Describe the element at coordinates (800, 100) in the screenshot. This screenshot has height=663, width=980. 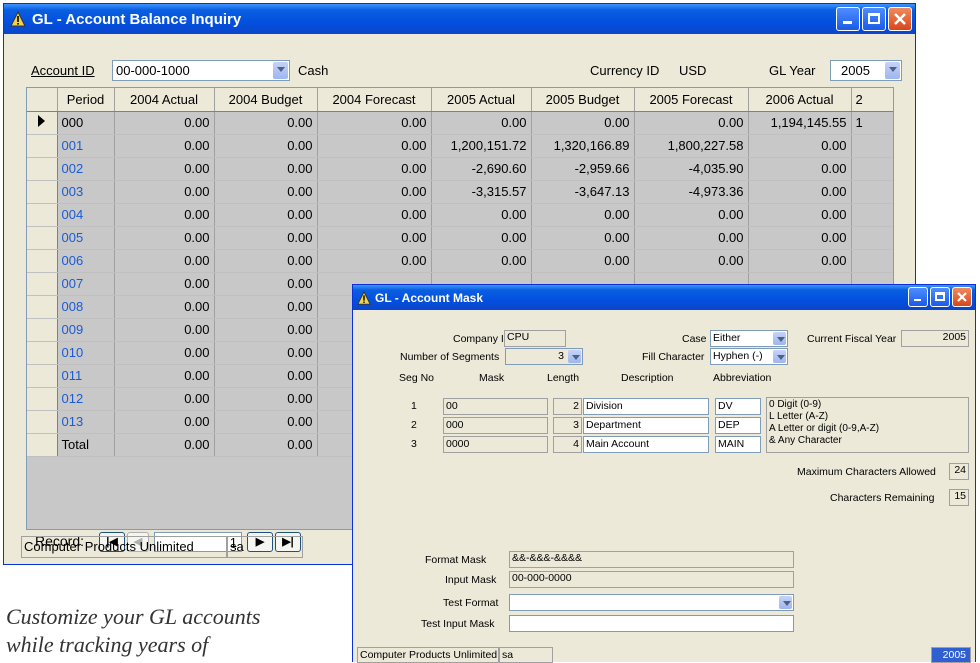
I see `column-header: 2006 Actual` at that location.